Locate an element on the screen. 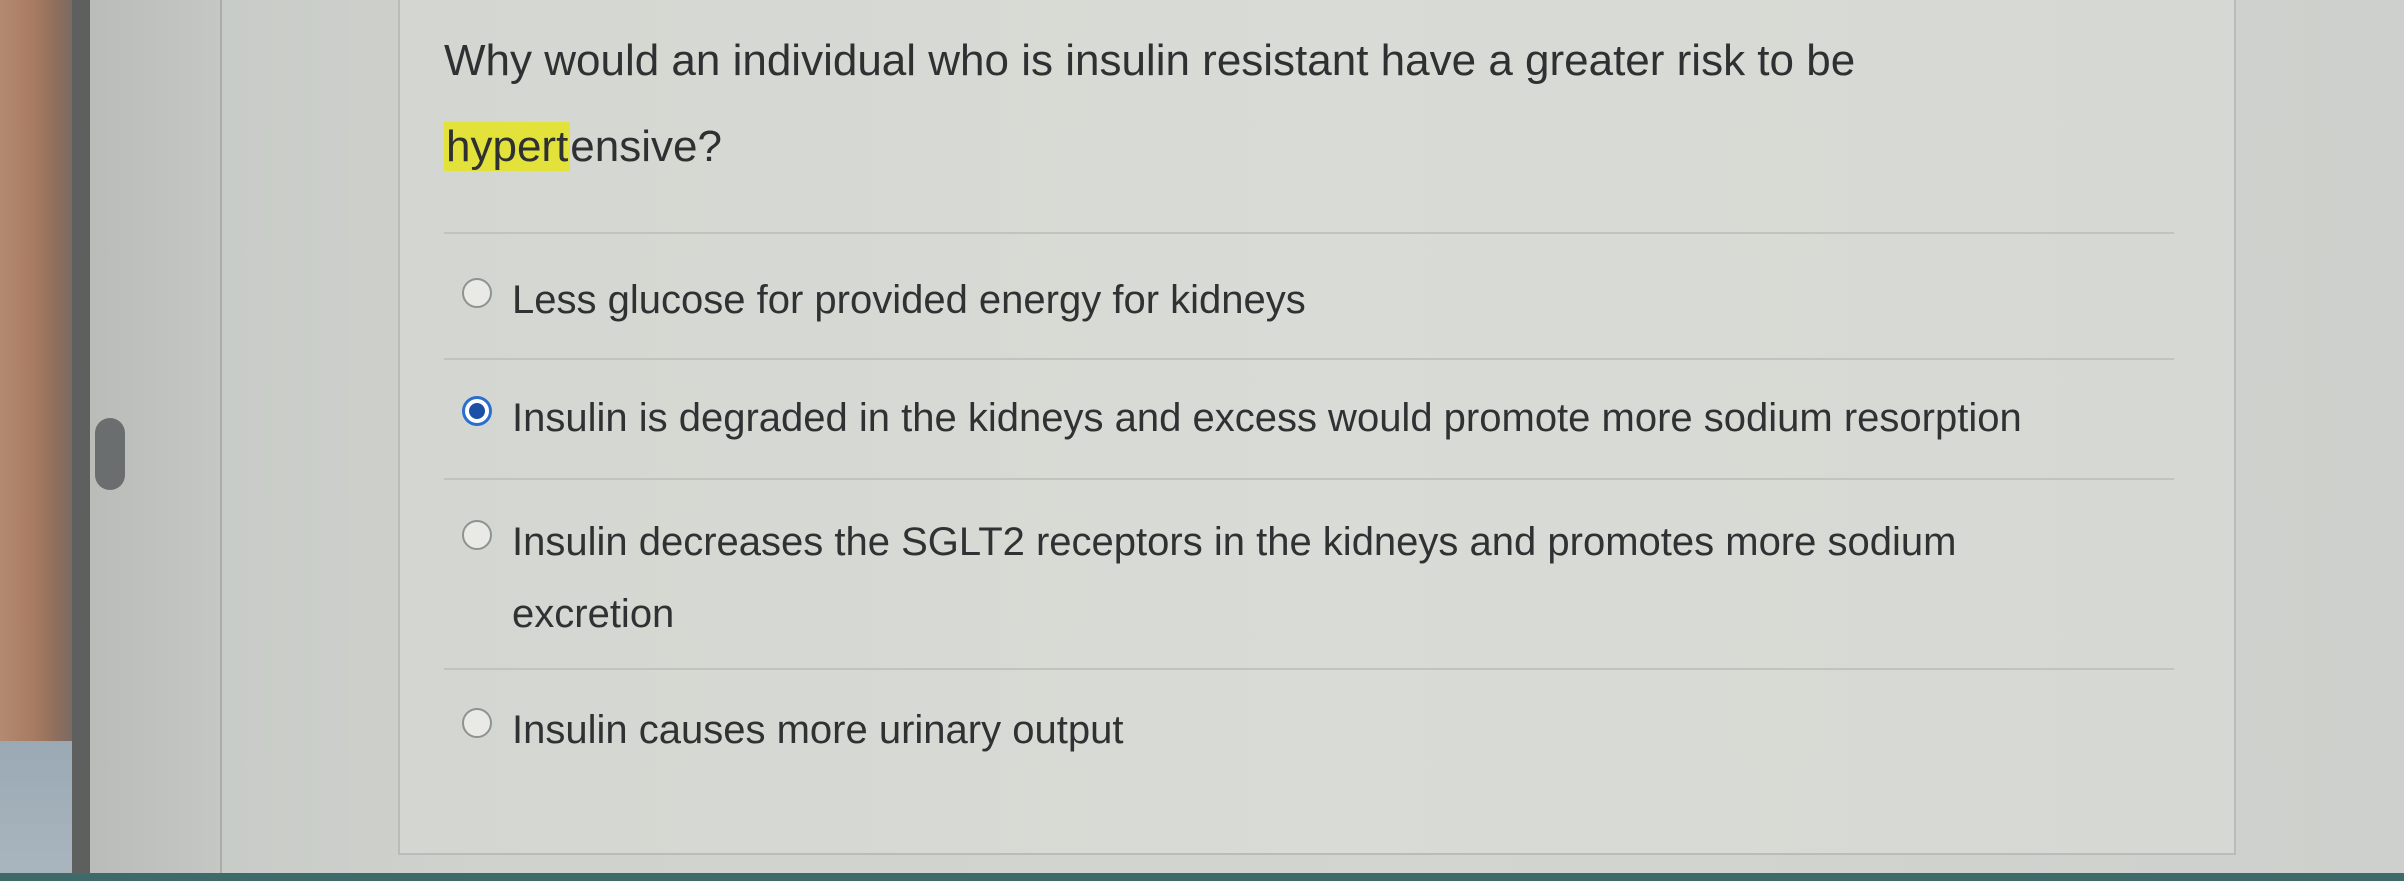 This screenshot has height=881, width=2404. left-background-lower is located at coordinates (40, 811).